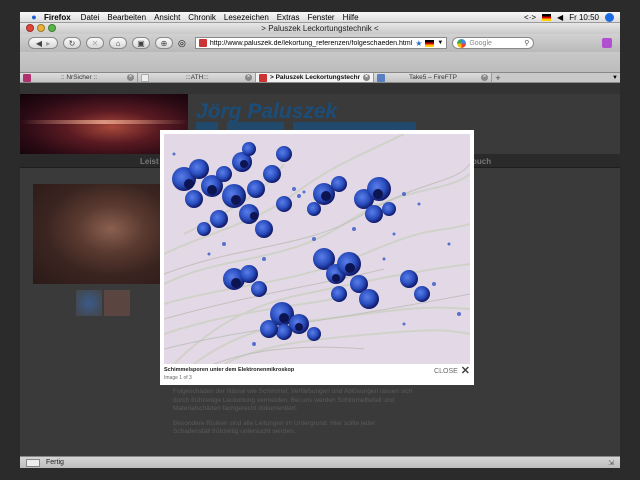 The width and height of the screenshot is (640, 480). I want to click on url-flag-icon, so click(430, 43).